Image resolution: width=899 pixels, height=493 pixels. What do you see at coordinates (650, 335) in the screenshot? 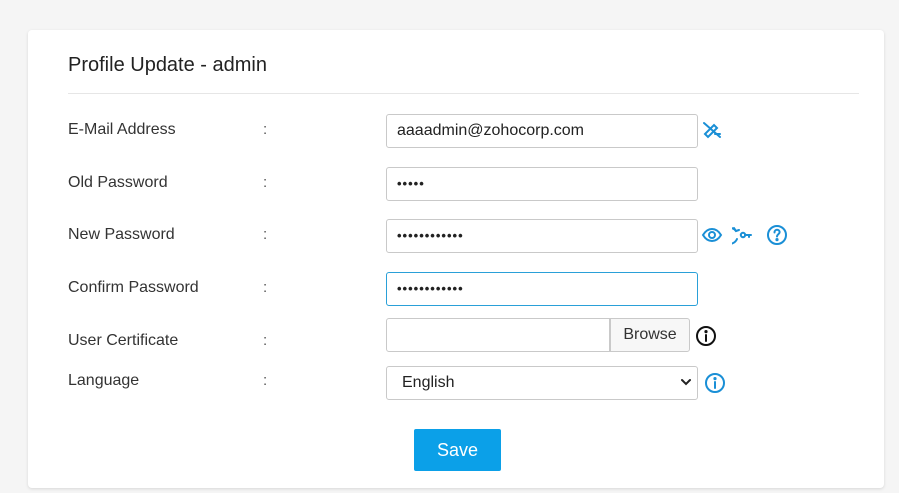
I see `browse-button: Browse` at bounding box center [650, 335].